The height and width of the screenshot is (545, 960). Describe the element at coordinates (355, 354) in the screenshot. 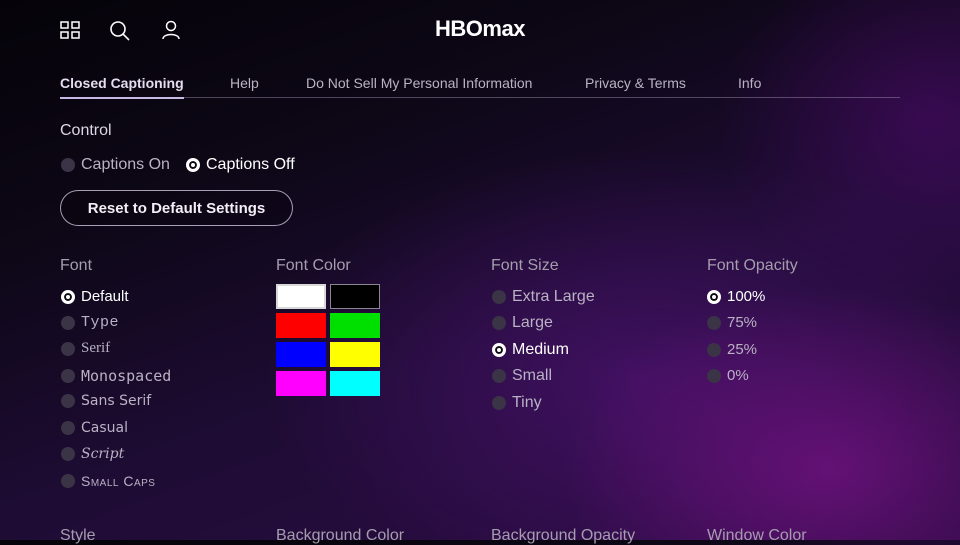

I see `color-swatch-yellow` at that location.